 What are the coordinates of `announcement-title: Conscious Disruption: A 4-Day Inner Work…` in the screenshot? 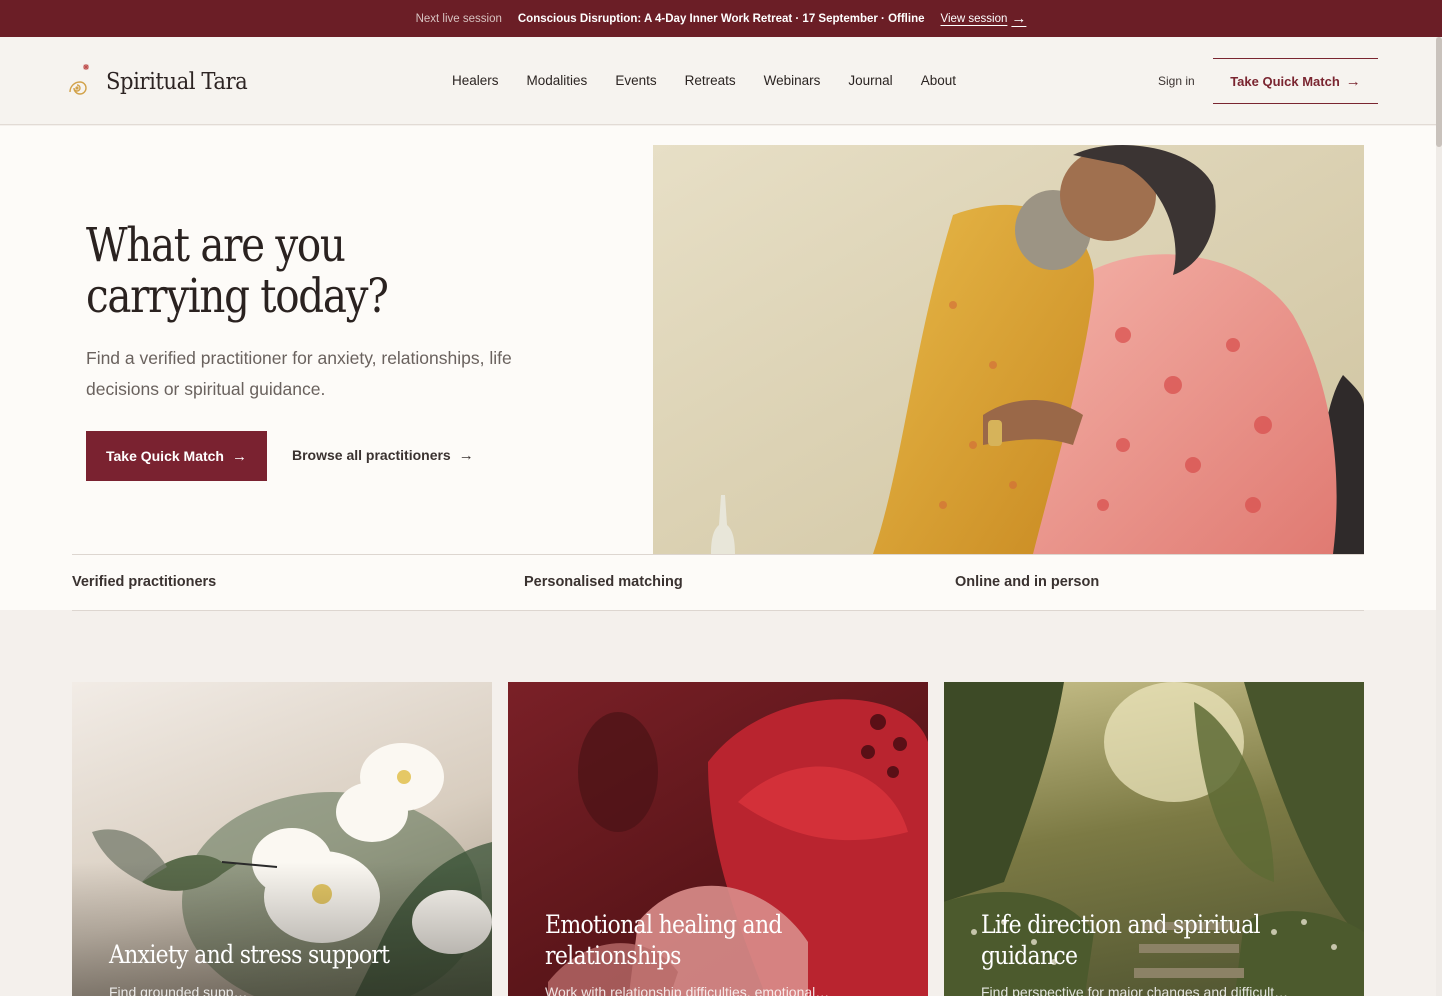 It's located at (721, 18).